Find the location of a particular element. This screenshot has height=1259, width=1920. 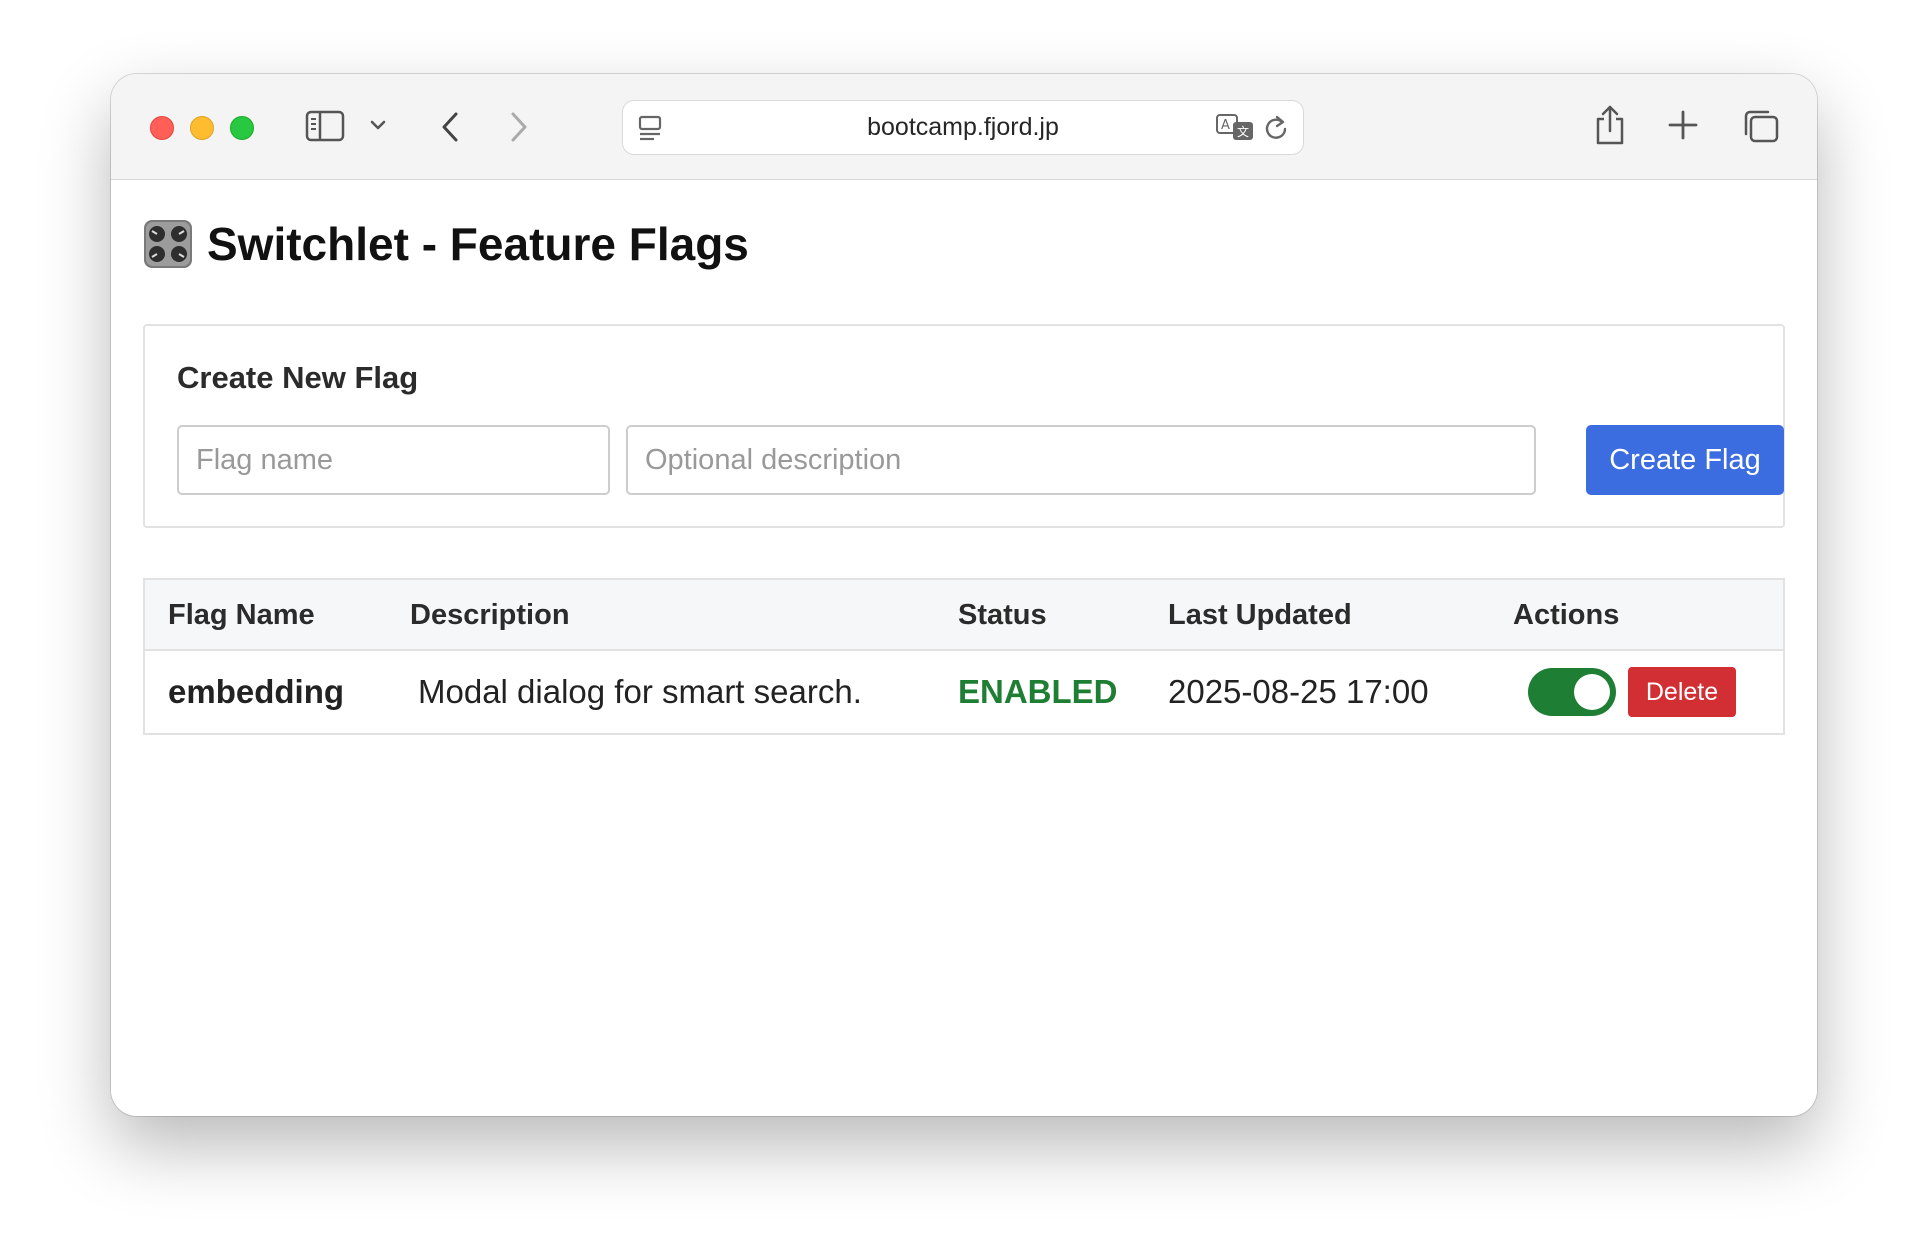

url-text: bootcamp.fjord.jp is located at coordinates (963, 127).